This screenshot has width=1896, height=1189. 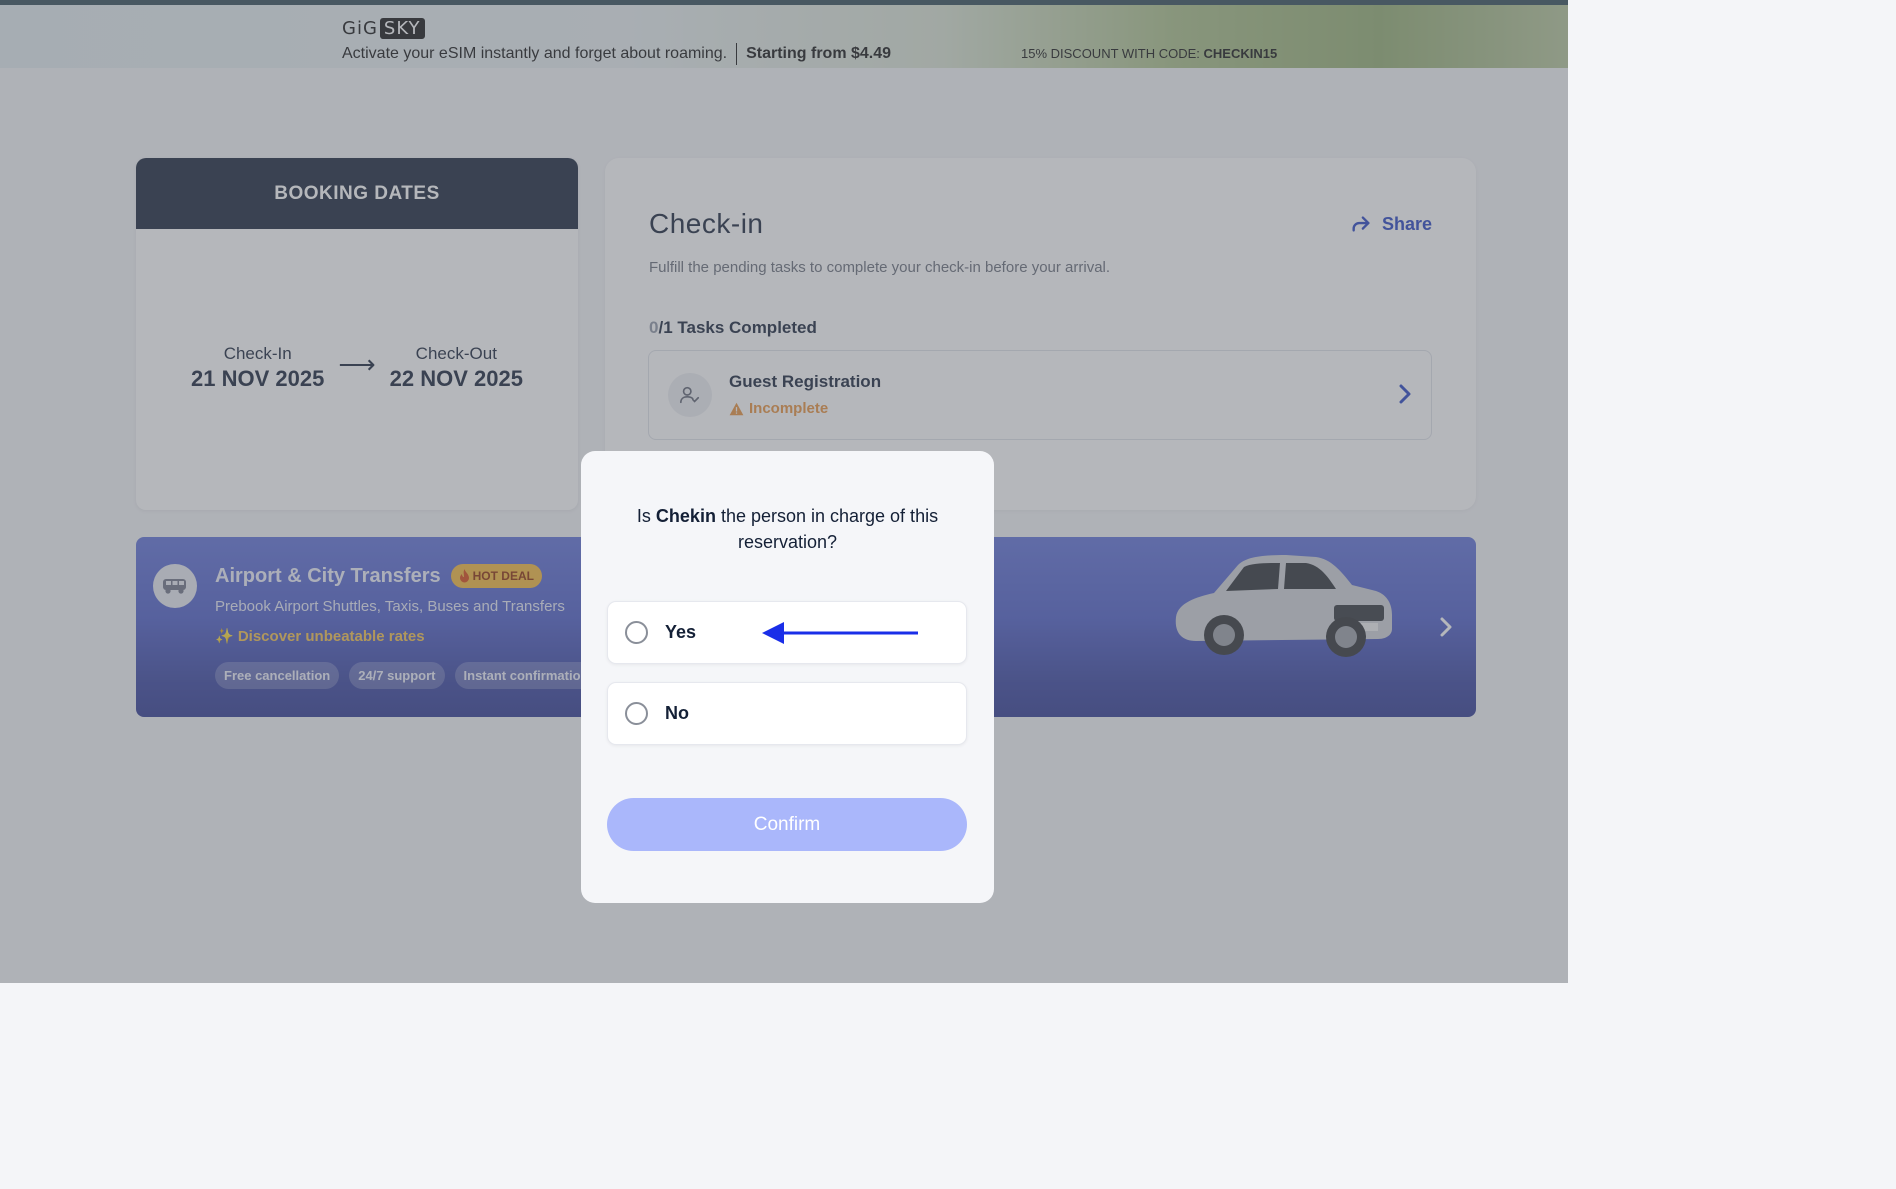 What do you see at coordinates (677, 713) in the screenshot?
I see `option-no-label: No` at bounding box center [677, 713].